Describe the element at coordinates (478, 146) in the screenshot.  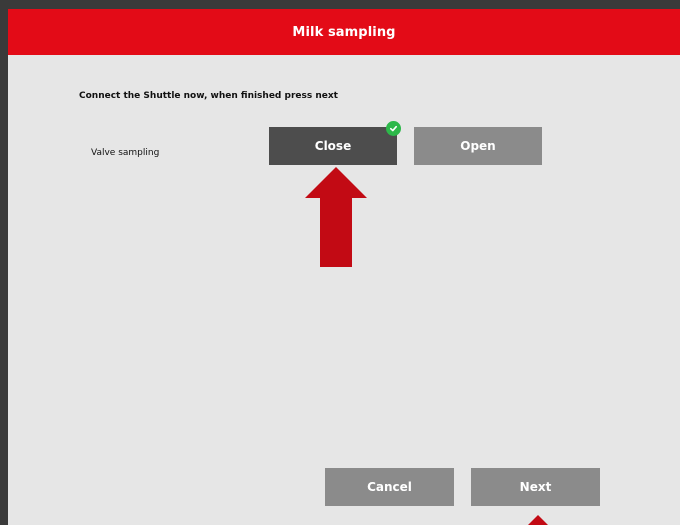
I see `valve-open-button: Open` at that location.